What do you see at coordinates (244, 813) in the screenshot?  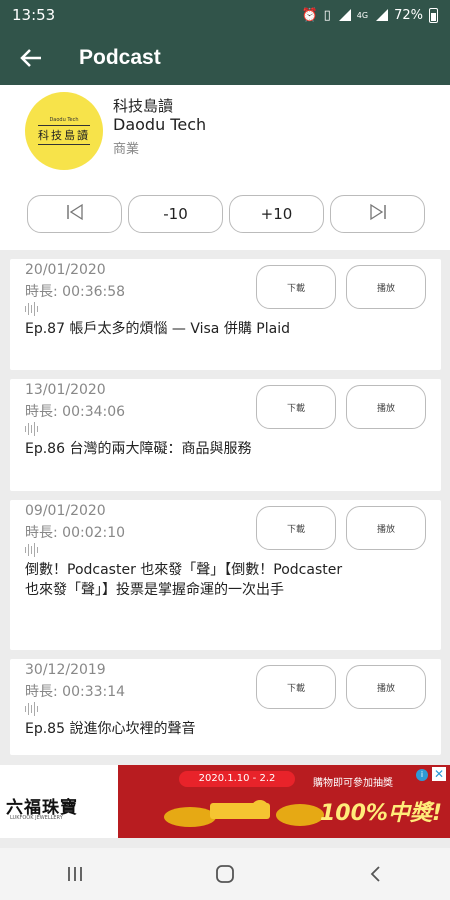 I see `ad-gold-image` at bounding box center [244, 813].